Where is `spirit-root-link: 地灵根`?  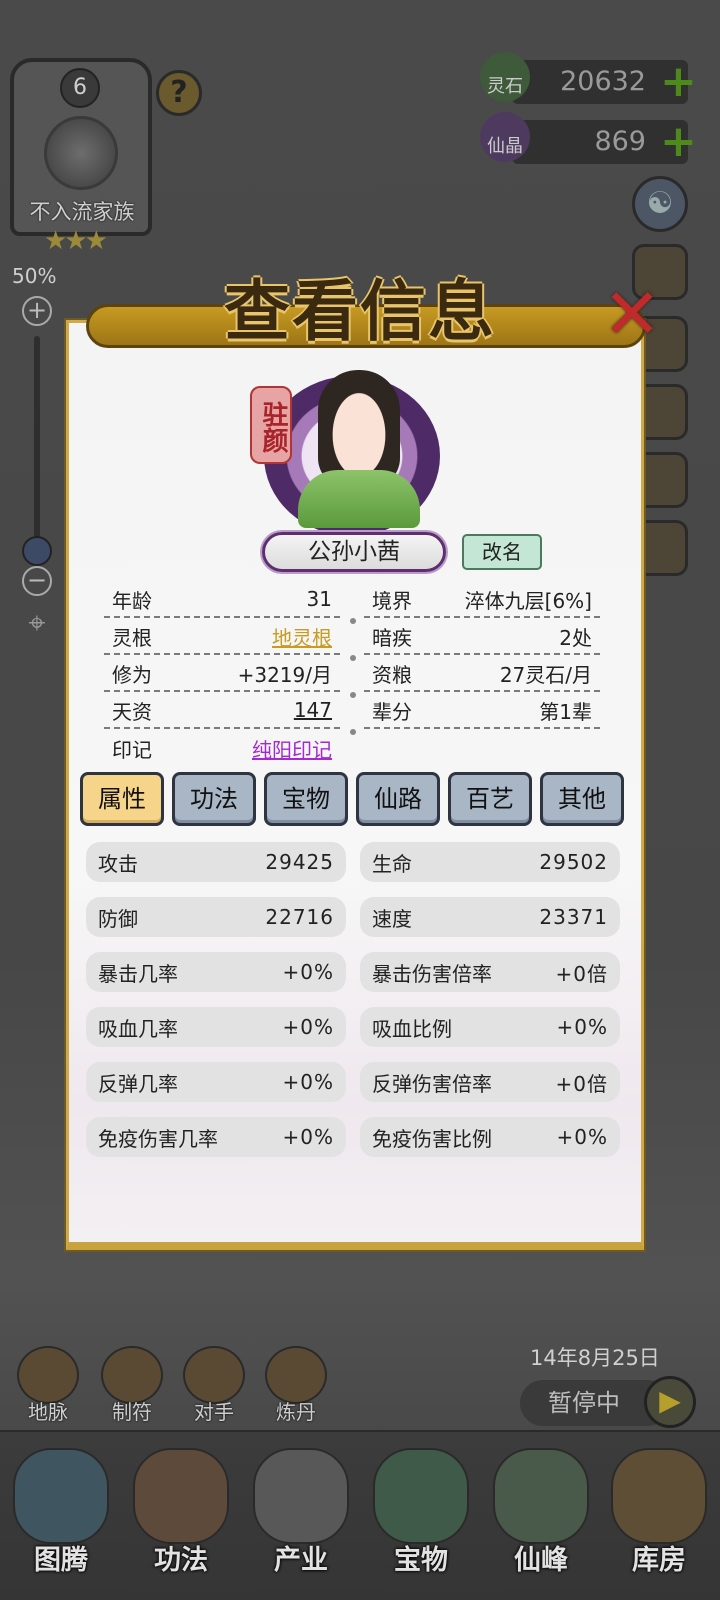
spirit-root-link: 地灵根 is located at coordinates (302, 636).